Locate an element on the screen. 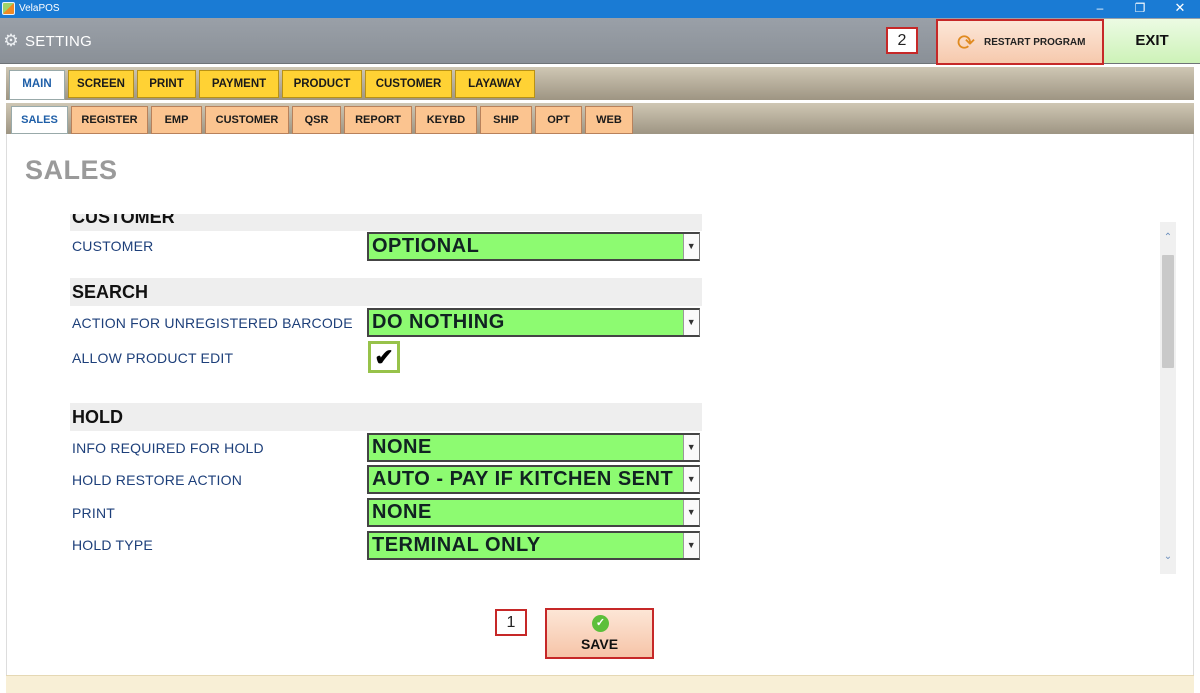  subtab-ship: SHIP is located at coordinates (506, 120).